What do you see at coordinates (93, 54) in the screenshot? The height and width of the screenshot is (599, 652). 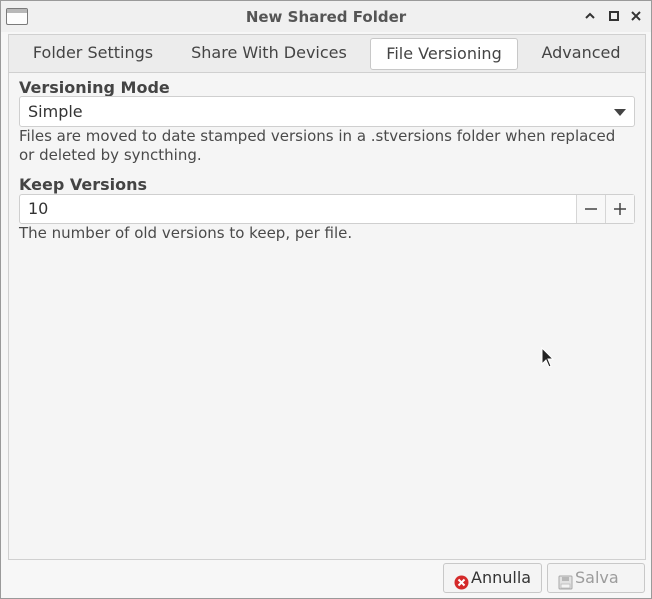 I see `tab-folder-settings: Folder Settings` at bounding box center [93, 54].